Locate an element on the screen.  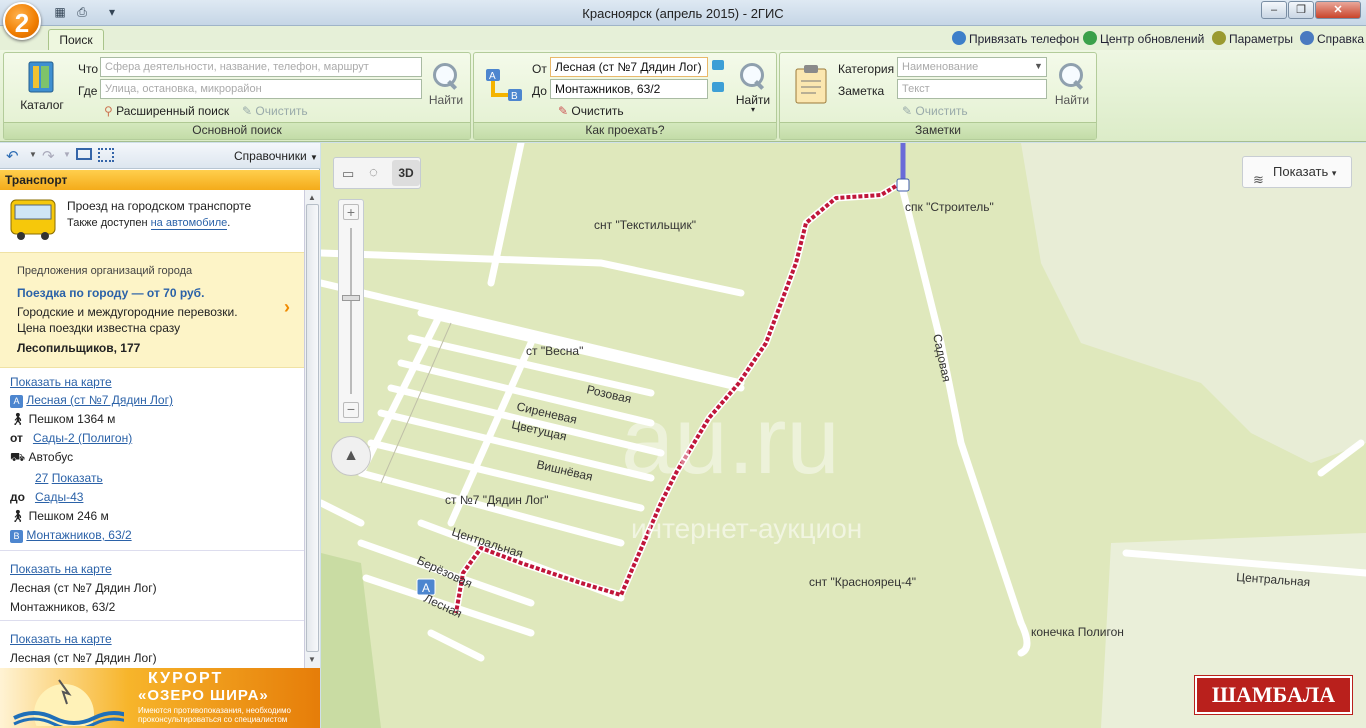
map-area-open is located at coordinates (1193, 303).